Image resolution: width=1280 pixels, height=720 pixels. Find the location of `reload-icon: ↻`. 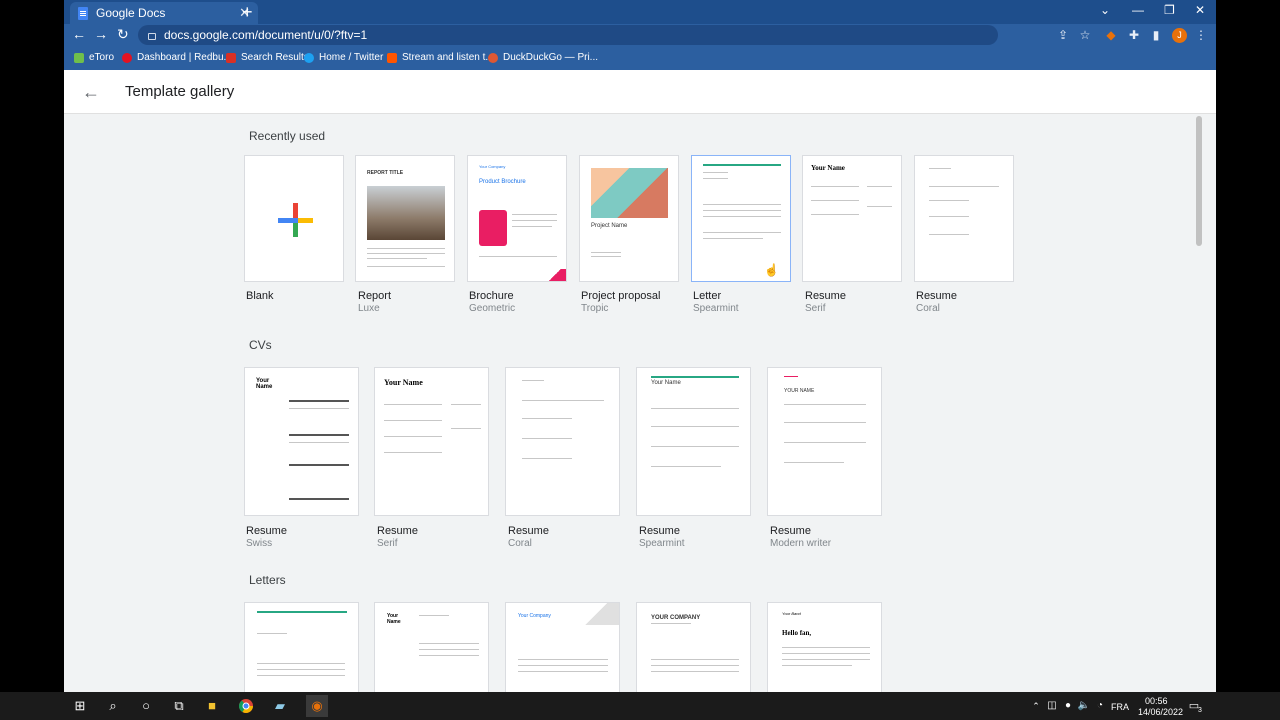

reload-icon: ↻ is located at coordinates (123, 34).